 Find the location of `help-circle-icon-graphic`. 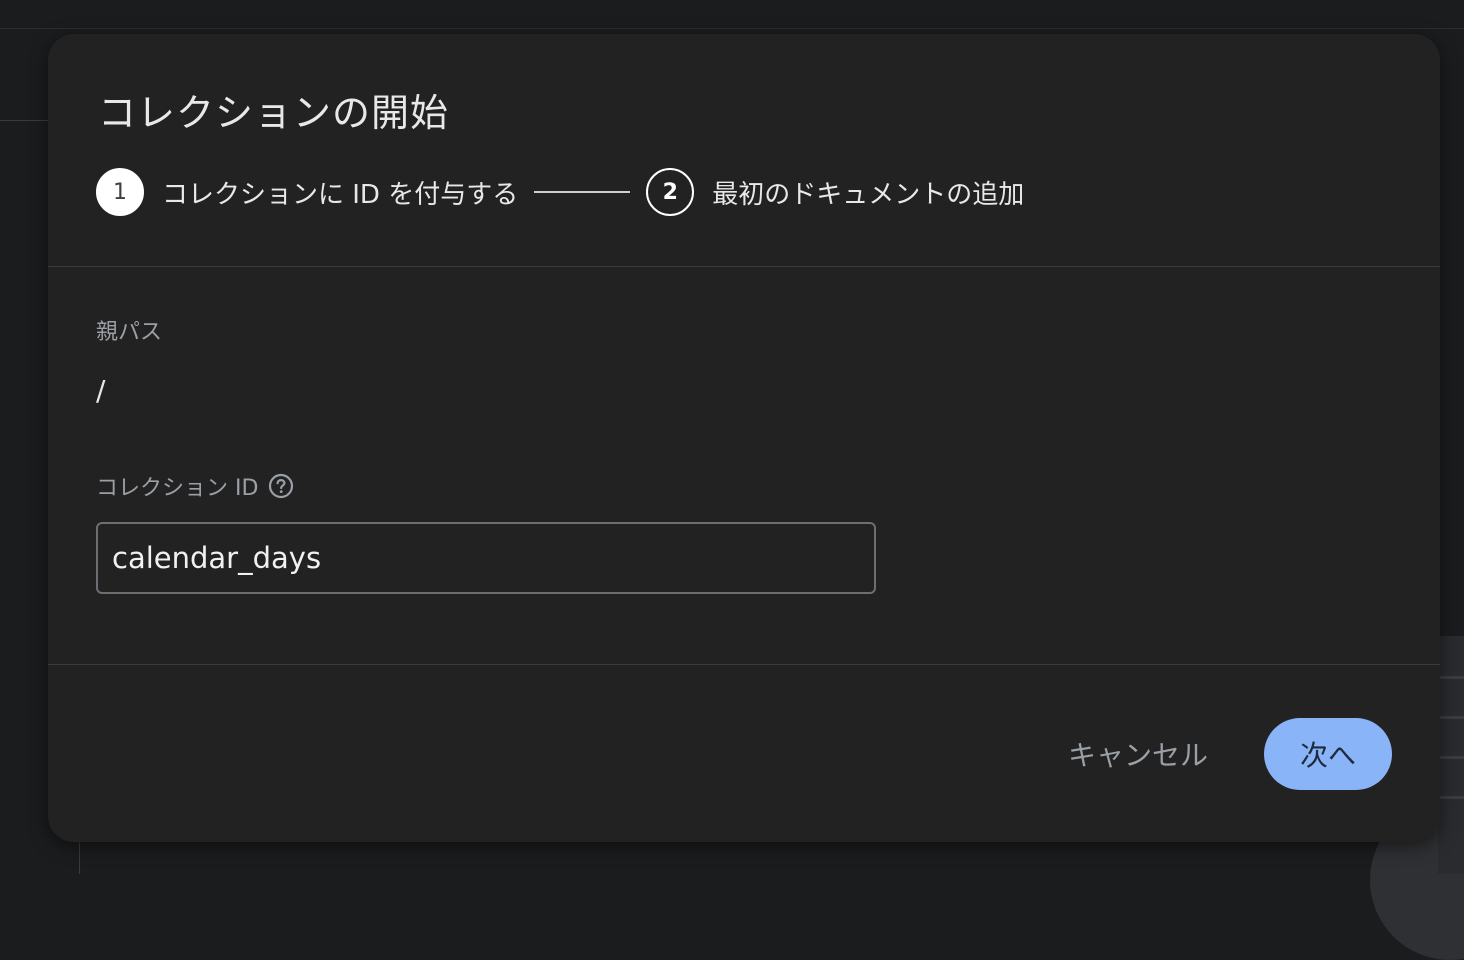

help-circle-icon-graphic is located at coordinates (281, 486).